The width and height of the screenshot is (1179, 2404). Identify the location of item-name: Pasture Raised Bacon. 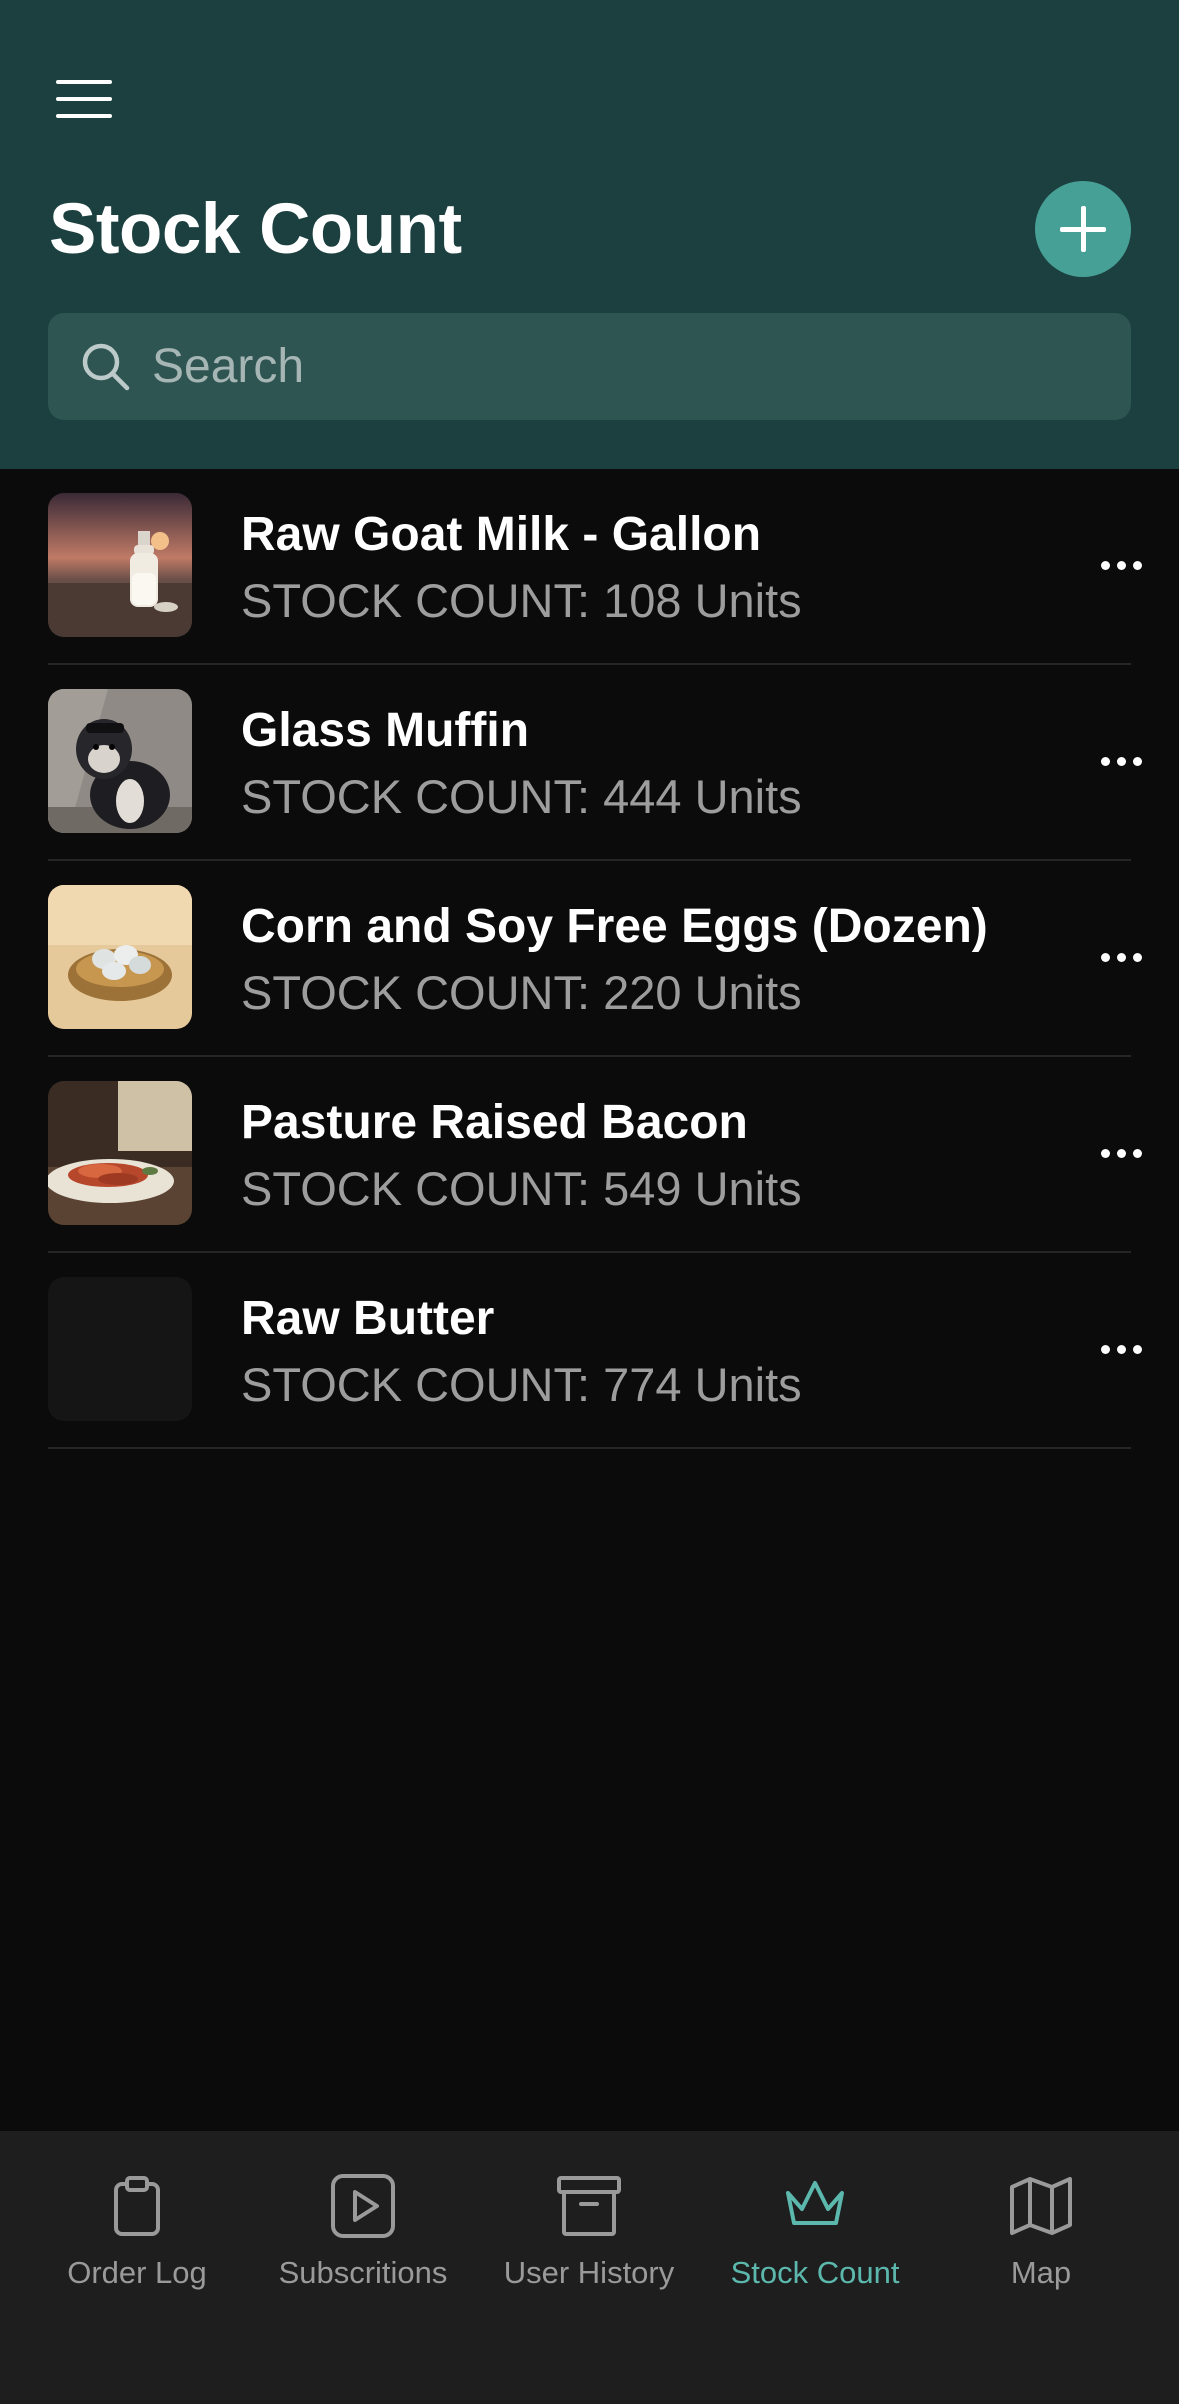
(494, 1122).